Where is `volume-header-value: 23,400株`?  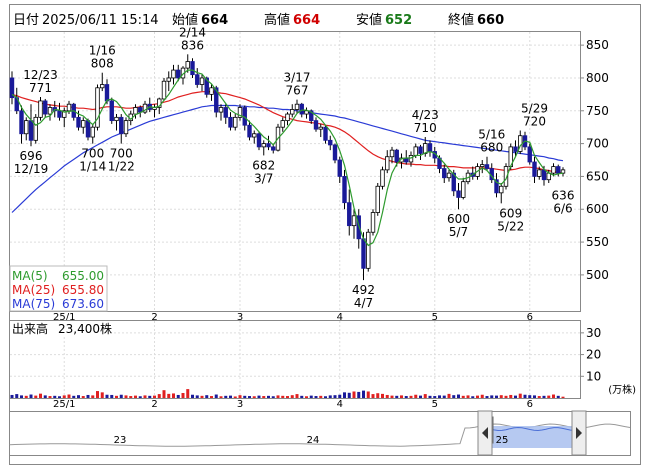
volume-header-value: 23,400株 is located at coordinates (85, 328).